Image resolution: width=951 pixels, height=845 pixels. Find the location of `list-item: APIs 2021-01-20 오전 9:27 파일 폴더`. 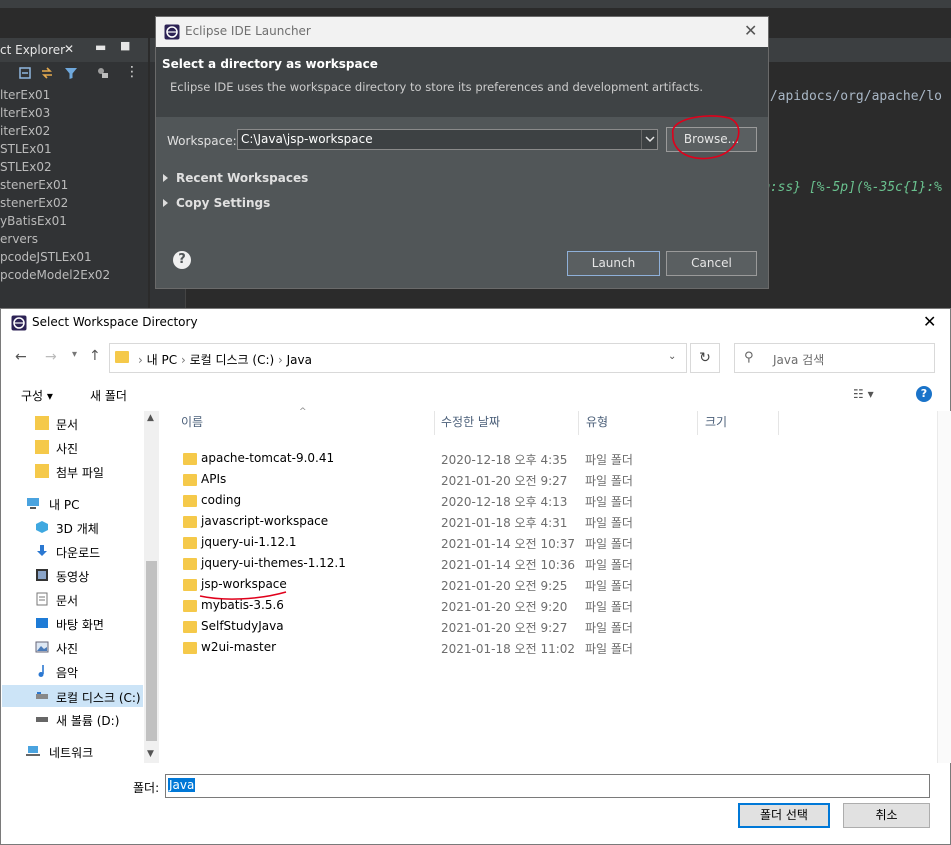

list-item: APIs 2021-01-20 오전 9:27 파일 폴더 is located at coordinates (434, 480).